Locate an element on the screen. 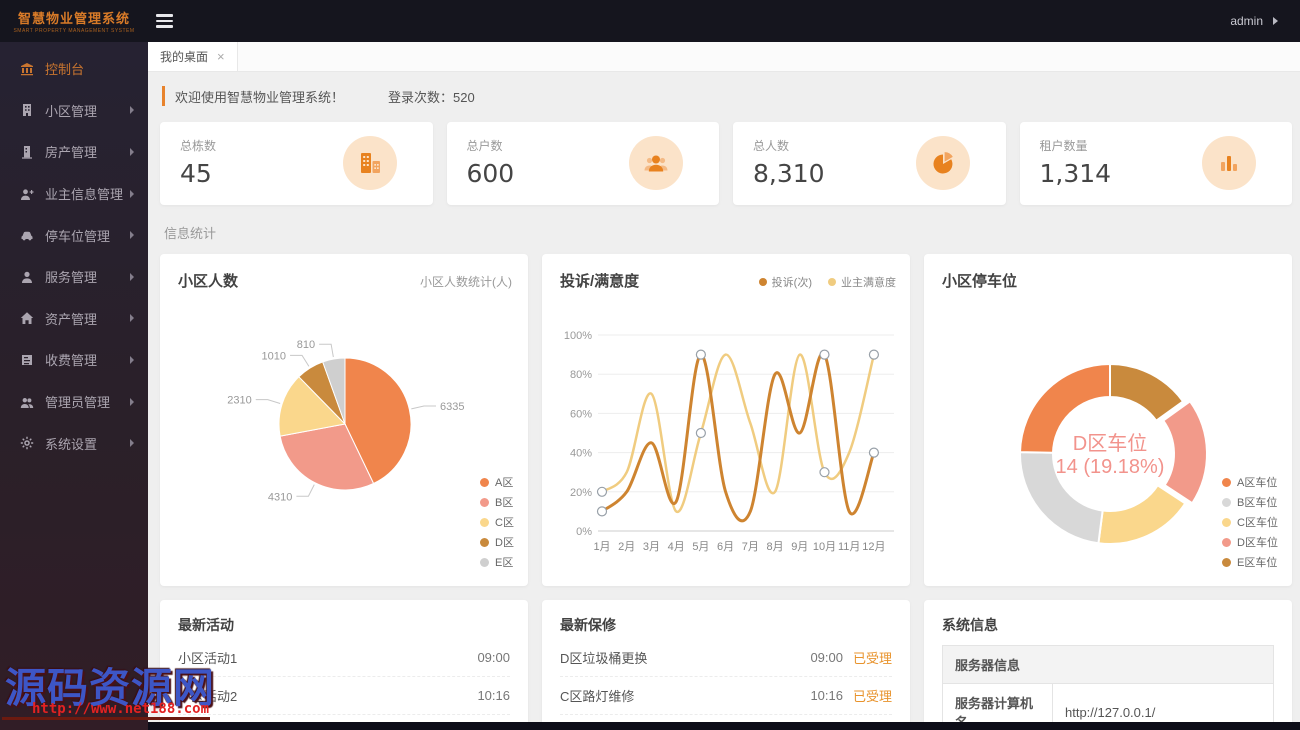 The image size is (1300, 730). sidebar-item-label: 停车位管理 is located at coordinates (78, 236).